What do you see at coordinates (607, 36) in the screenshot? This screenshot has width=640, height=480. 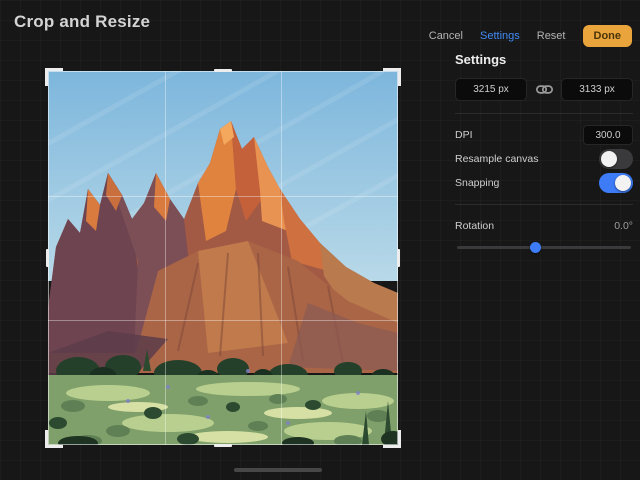 I see `done-button: Done` at bounding box center [607, 36].